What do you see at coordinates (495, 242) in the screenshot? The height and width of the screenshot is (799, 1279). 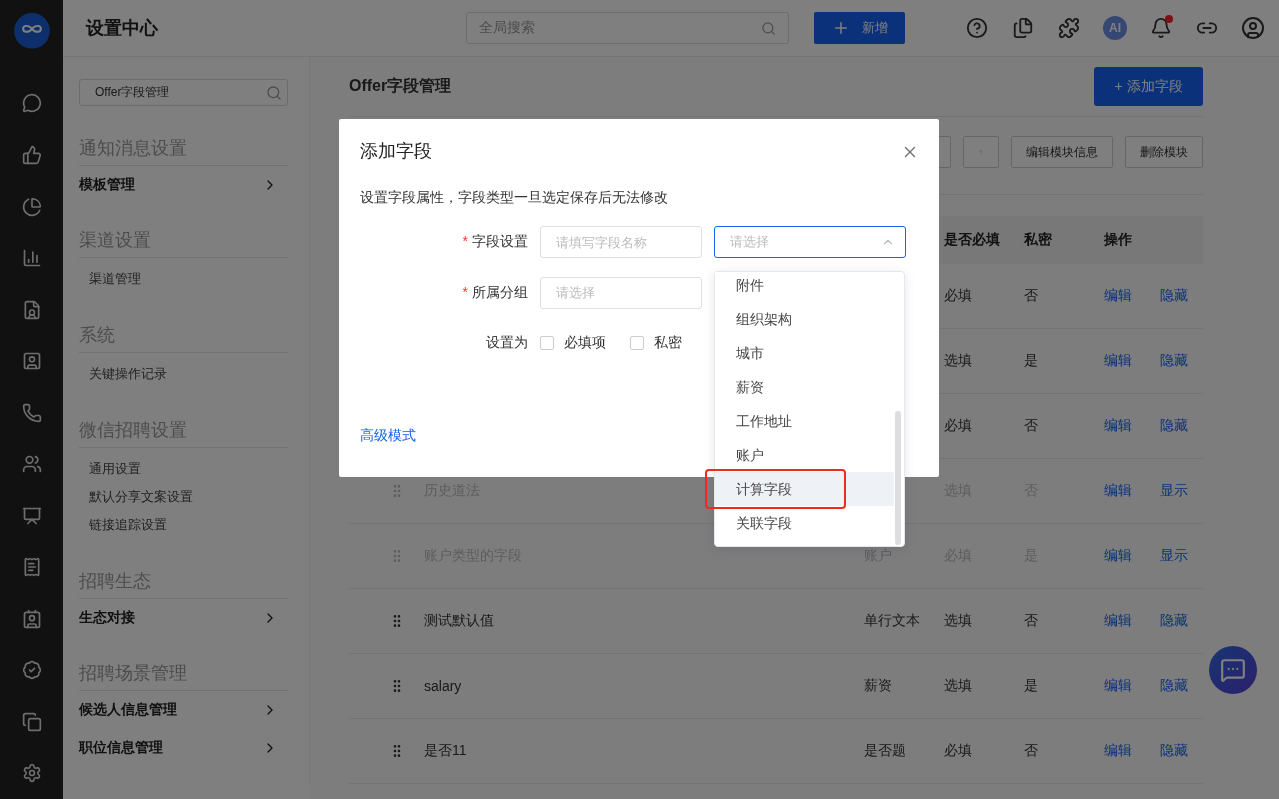 I see `form-label: * 字段设置` at bounding box center [495, 242].